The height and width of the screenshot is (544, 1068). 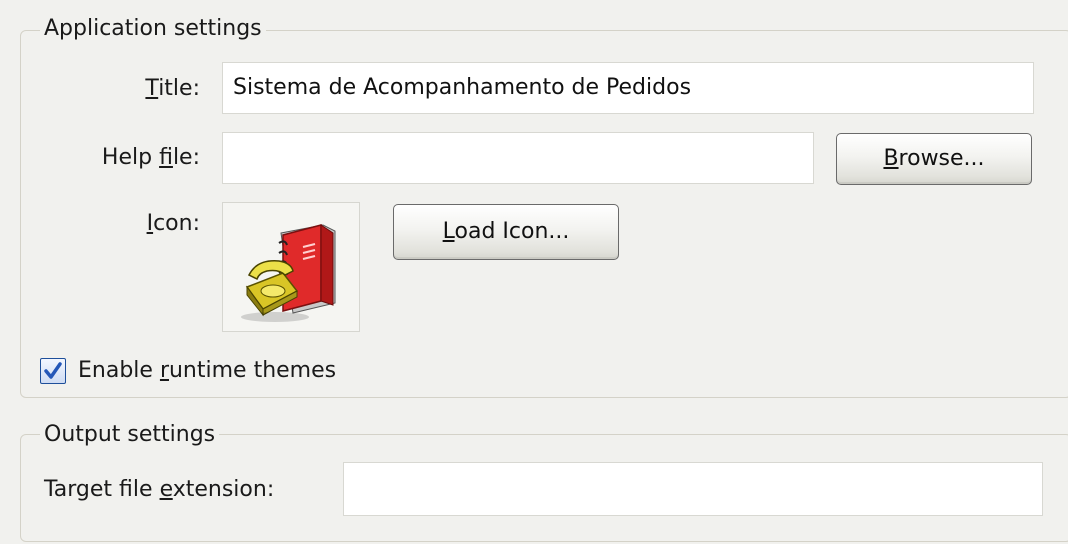 I want to click on checkmark-icon, so click(x=53, y=370).